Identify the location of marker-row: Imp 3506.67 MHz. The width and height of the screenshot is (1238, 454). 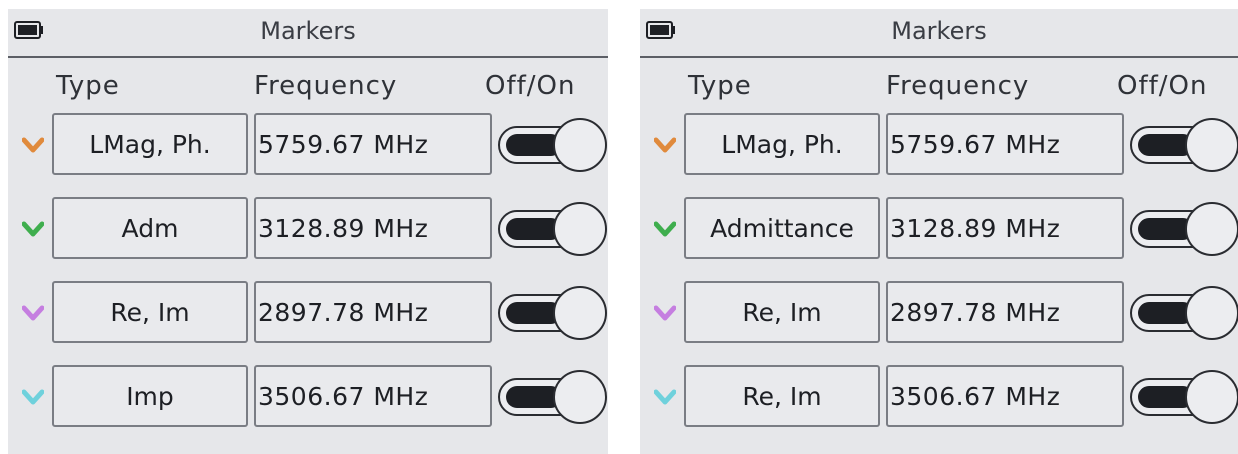
(308, 398).